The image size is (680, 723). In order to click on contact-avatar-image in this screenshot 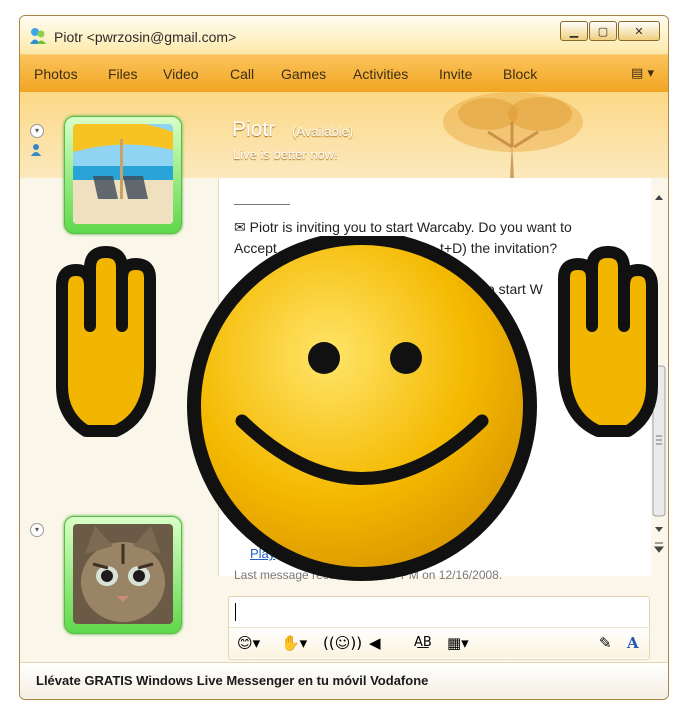, I will do `click(123, 174)`.